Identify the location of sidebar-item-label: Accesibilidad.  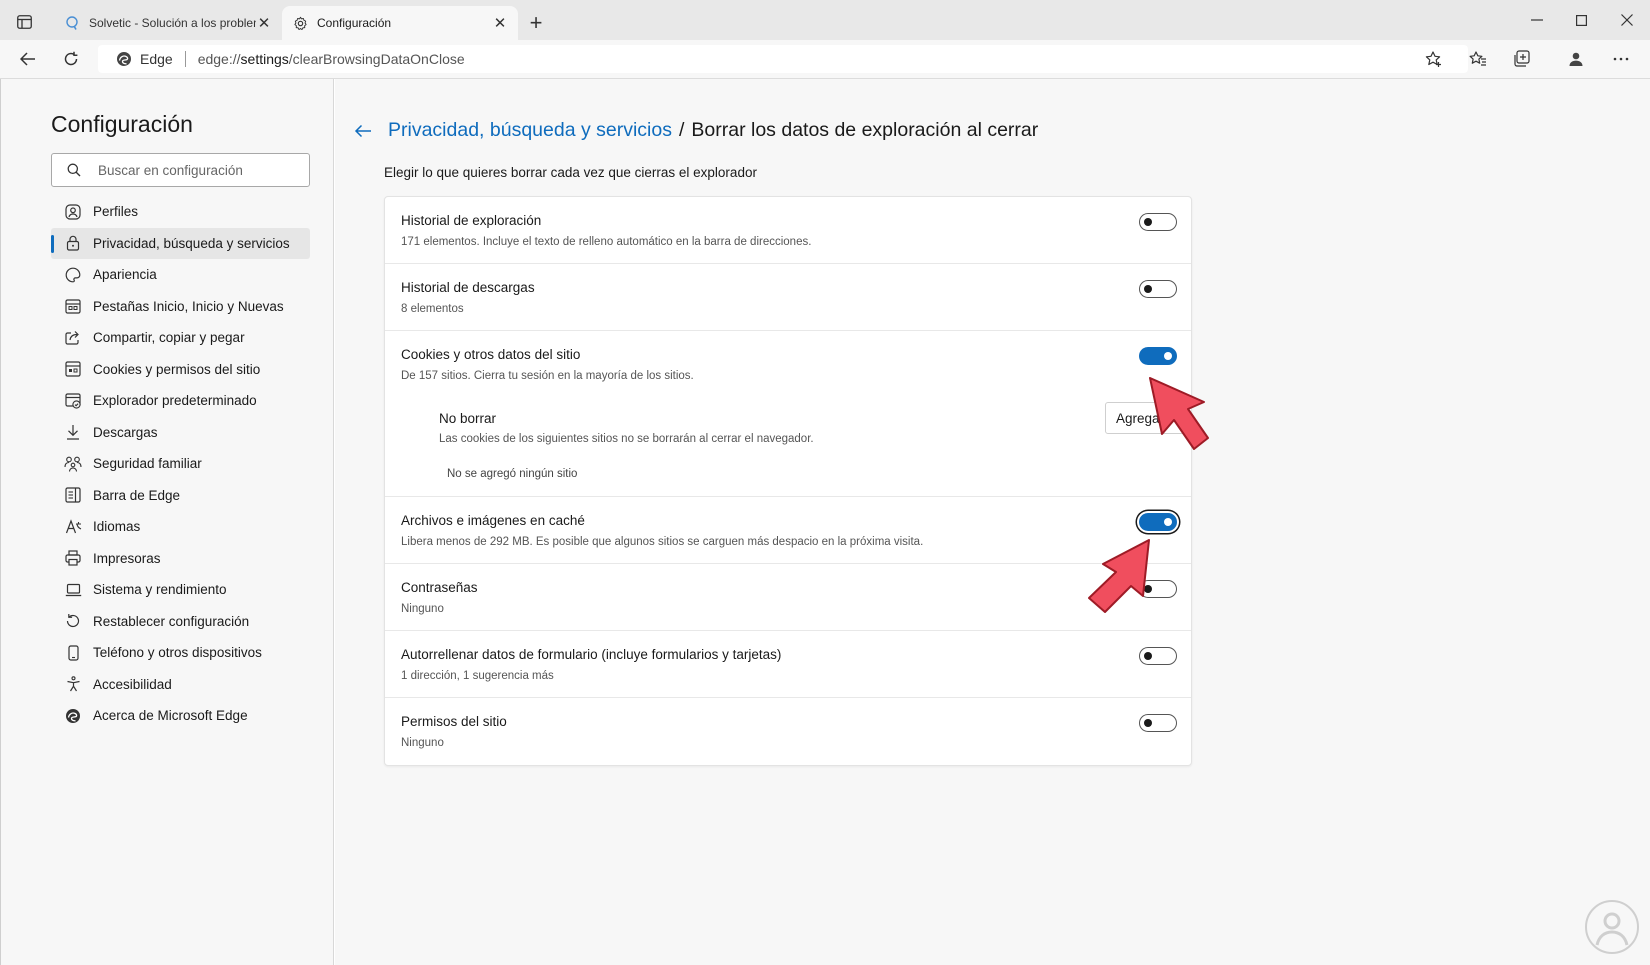
(132, 684).